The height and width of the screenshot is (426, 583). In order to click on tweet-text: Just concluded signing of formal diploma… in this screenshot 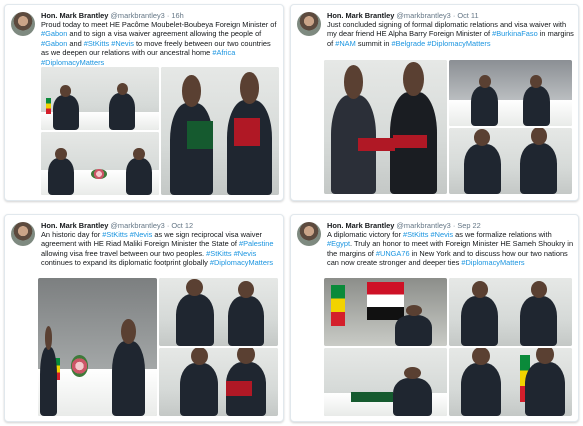, I will do `click(450, 34)`.